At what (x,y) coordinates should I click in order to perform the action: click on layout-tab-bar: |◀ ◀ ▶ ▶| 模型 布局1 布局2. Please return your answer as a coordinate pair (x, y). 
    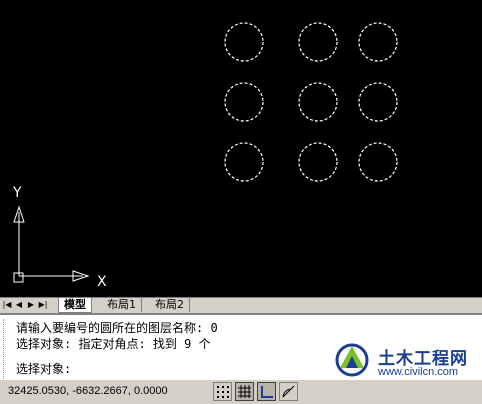
    Looking at the image, I should click on (241, 305).